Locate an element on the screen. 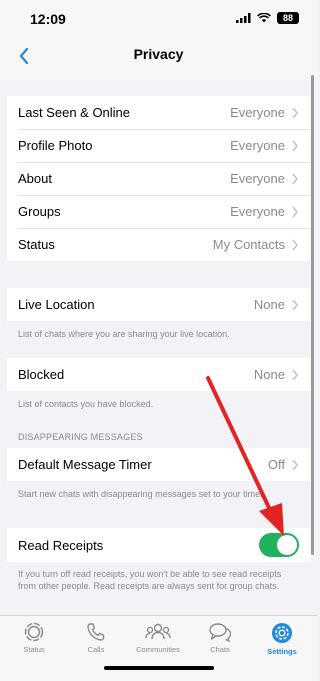 The width and height of the screenshot is (320, 681). status-icons: 88 is located at coordinates (267, 18).